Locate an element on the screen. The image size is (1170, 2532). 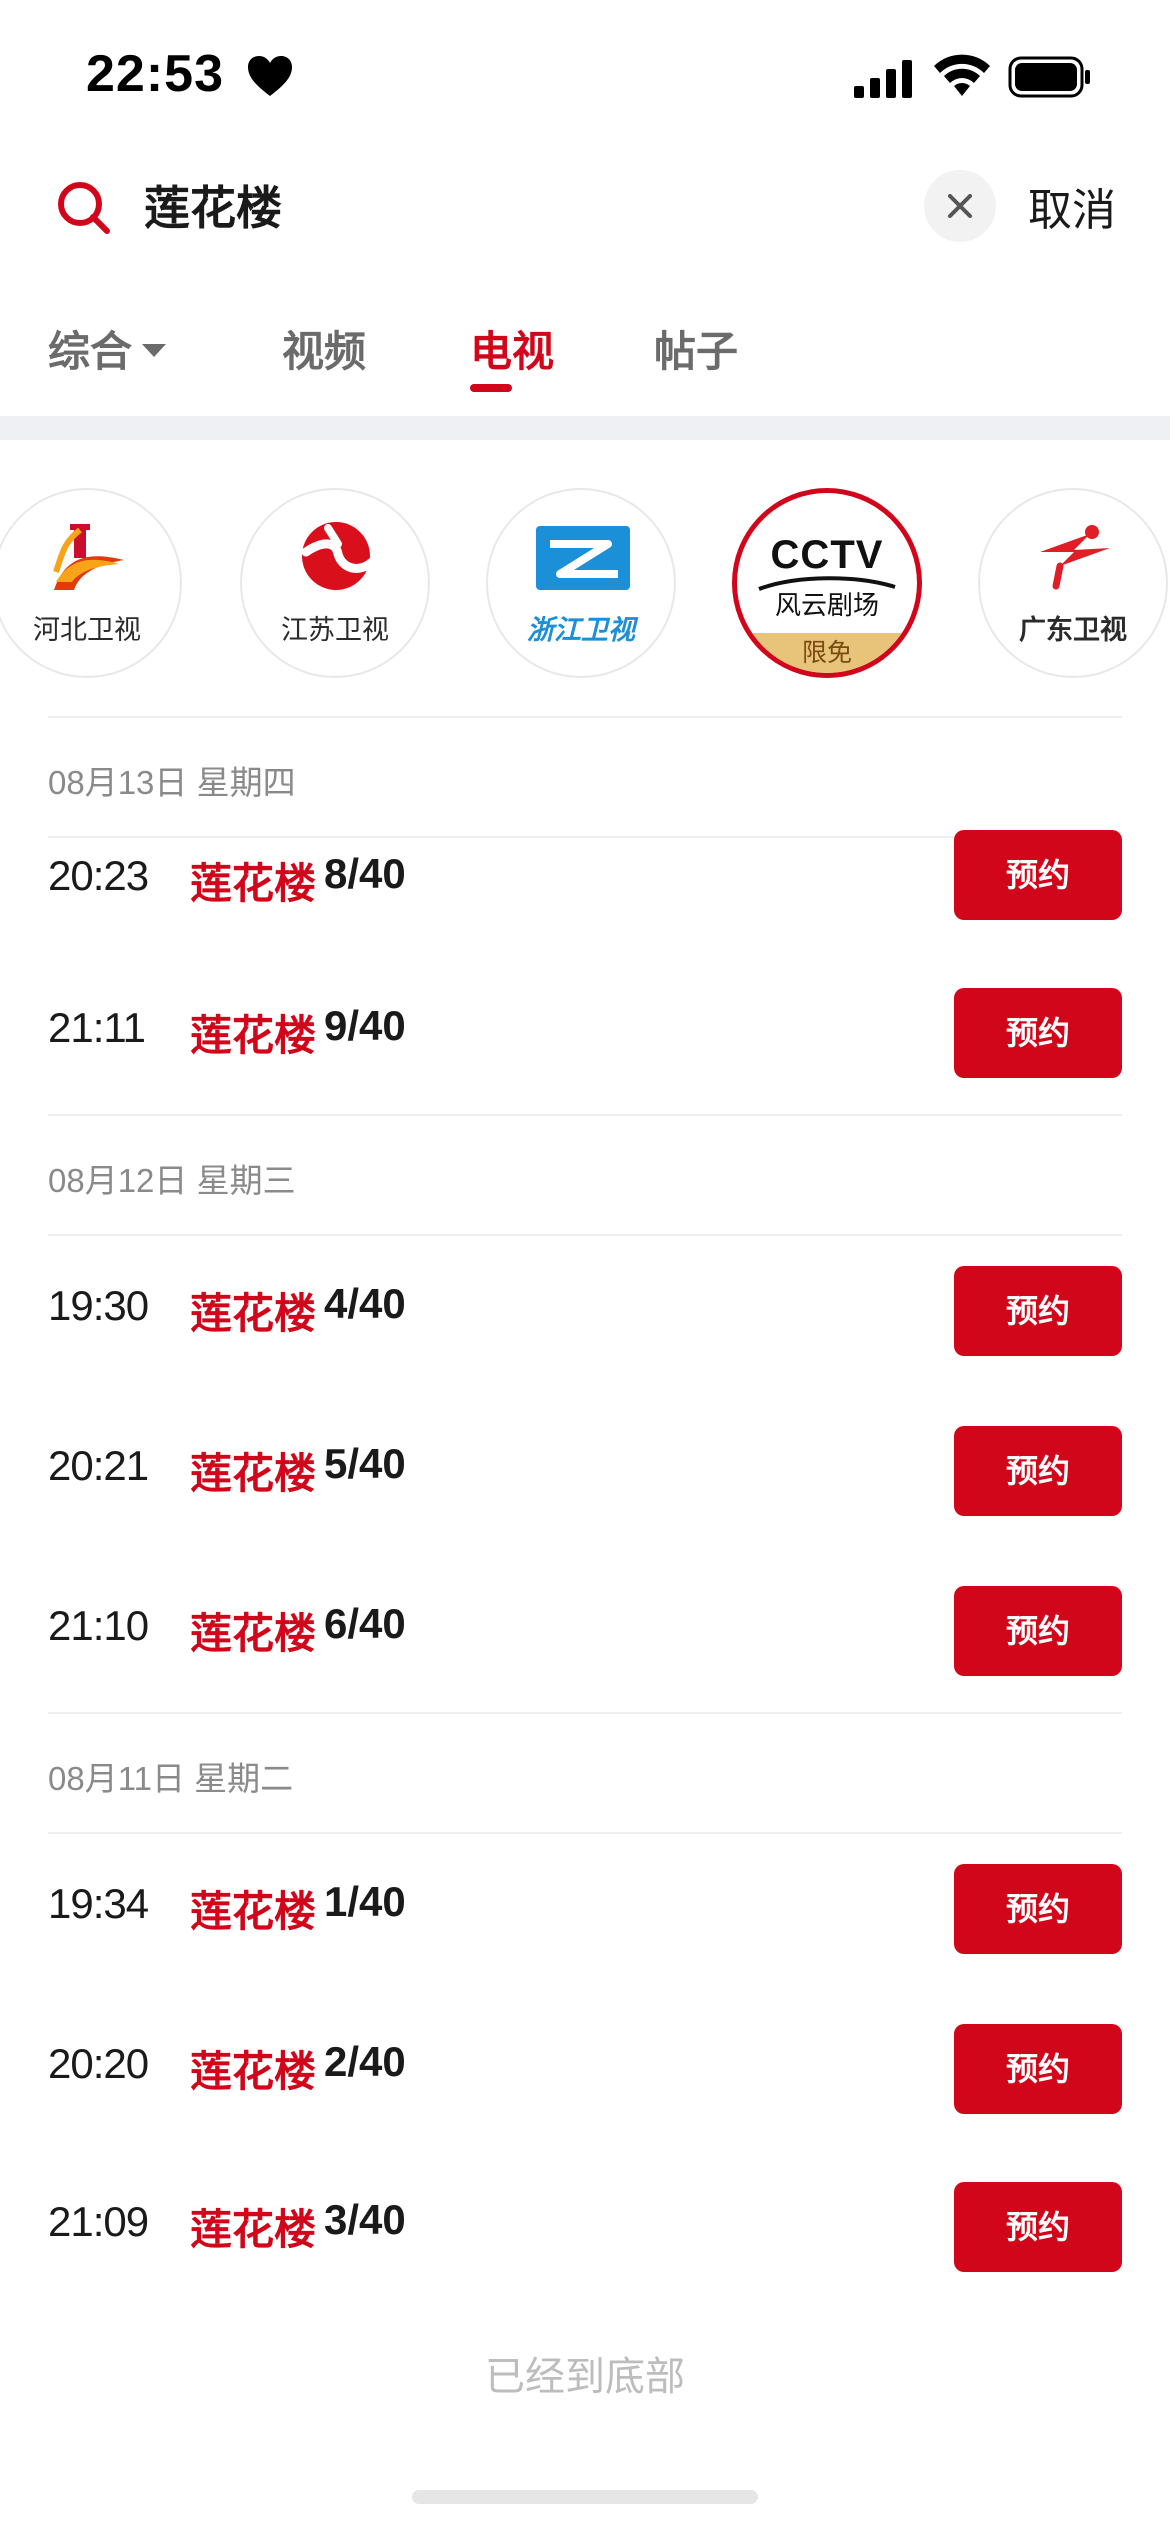
home-indicator is located at coordinates (585, 2497).